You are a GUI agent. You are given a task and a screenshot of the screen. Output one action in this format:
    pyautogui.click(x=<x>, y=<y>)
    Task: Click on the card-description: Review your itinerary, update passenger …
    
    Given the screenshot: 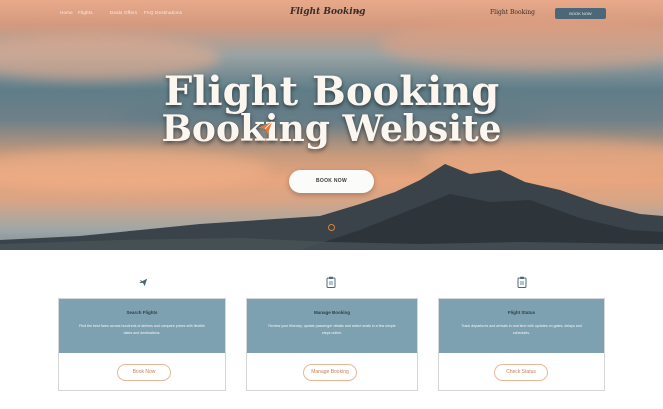 What is the action you would take?
    pyautogui.click(x=332, y=329)
    